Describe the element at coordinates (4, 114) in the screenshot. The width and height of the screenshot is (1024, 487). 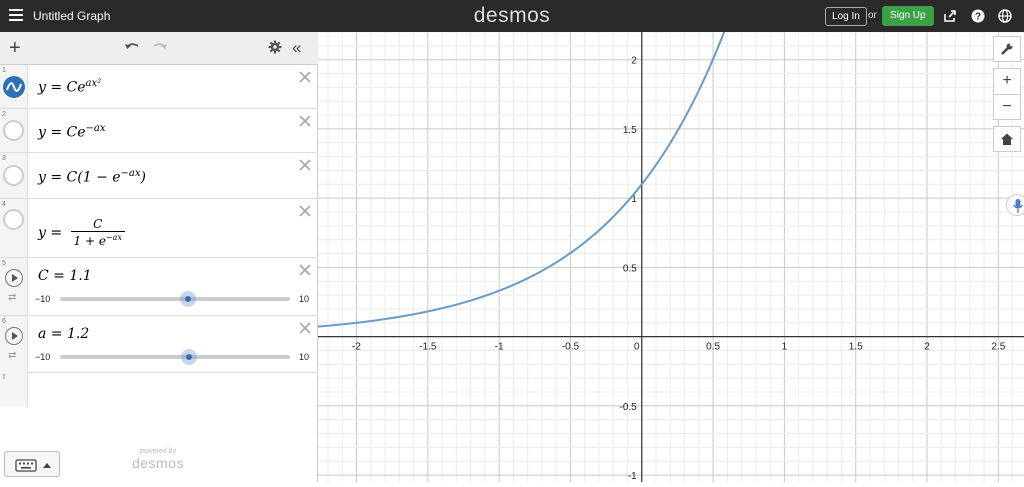
I see `expression-number: 2` at that location.